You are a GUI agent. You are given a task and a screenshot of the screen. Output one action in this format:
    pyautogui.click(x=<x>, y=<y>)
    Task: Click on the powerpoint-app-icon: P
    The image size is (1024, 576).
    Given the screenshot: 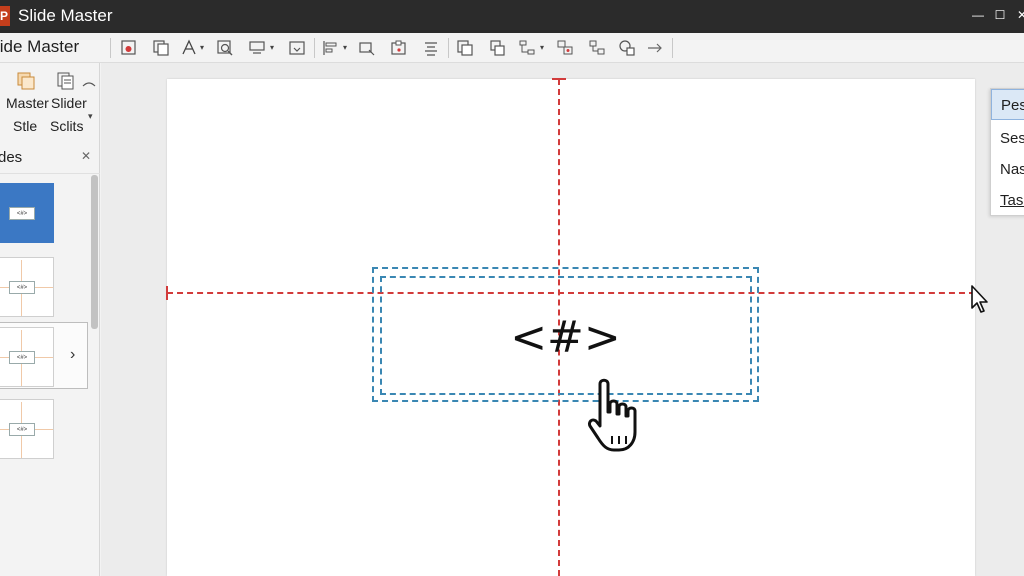 What is the action you would take?
    pyautogui.click(x=5, y=16)
    